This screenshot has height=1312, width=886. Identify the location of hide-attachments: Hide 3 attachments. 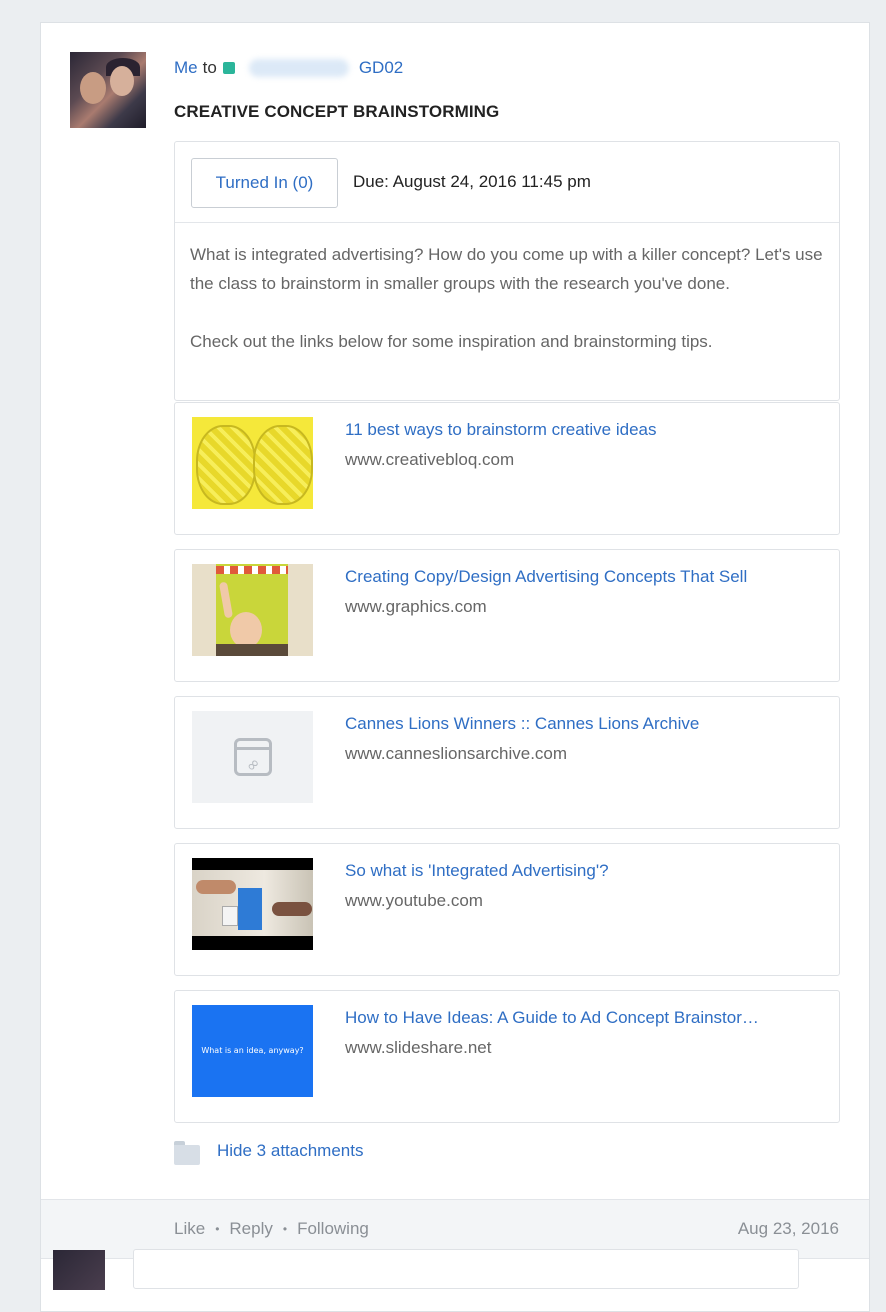
(268, 1151).